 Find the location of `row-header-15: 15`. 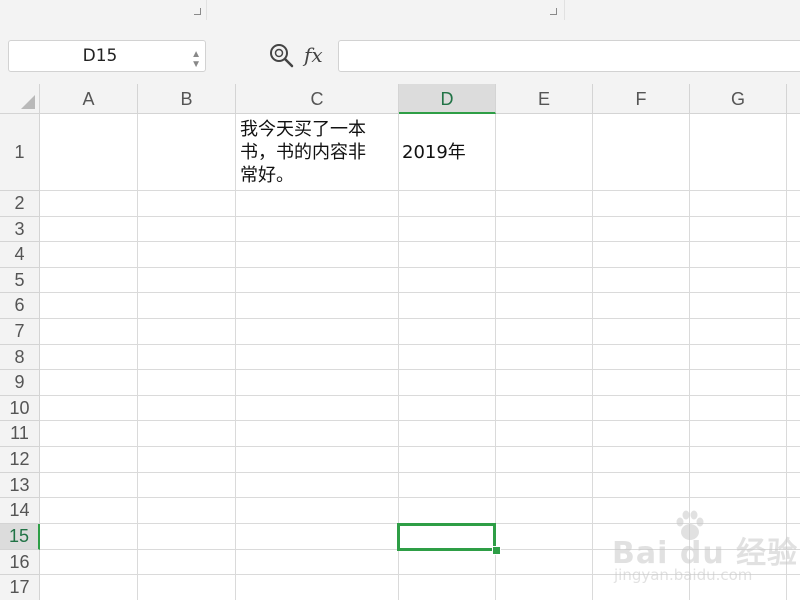

row-header-15: 15 is located at coordinates (20, 537).